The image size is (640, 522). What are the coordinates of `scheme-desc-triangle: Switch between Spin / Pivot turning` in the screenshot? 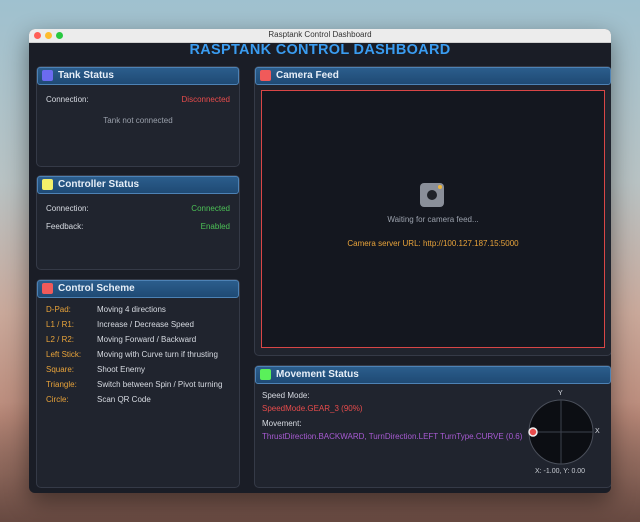 It's located at (160, 384).